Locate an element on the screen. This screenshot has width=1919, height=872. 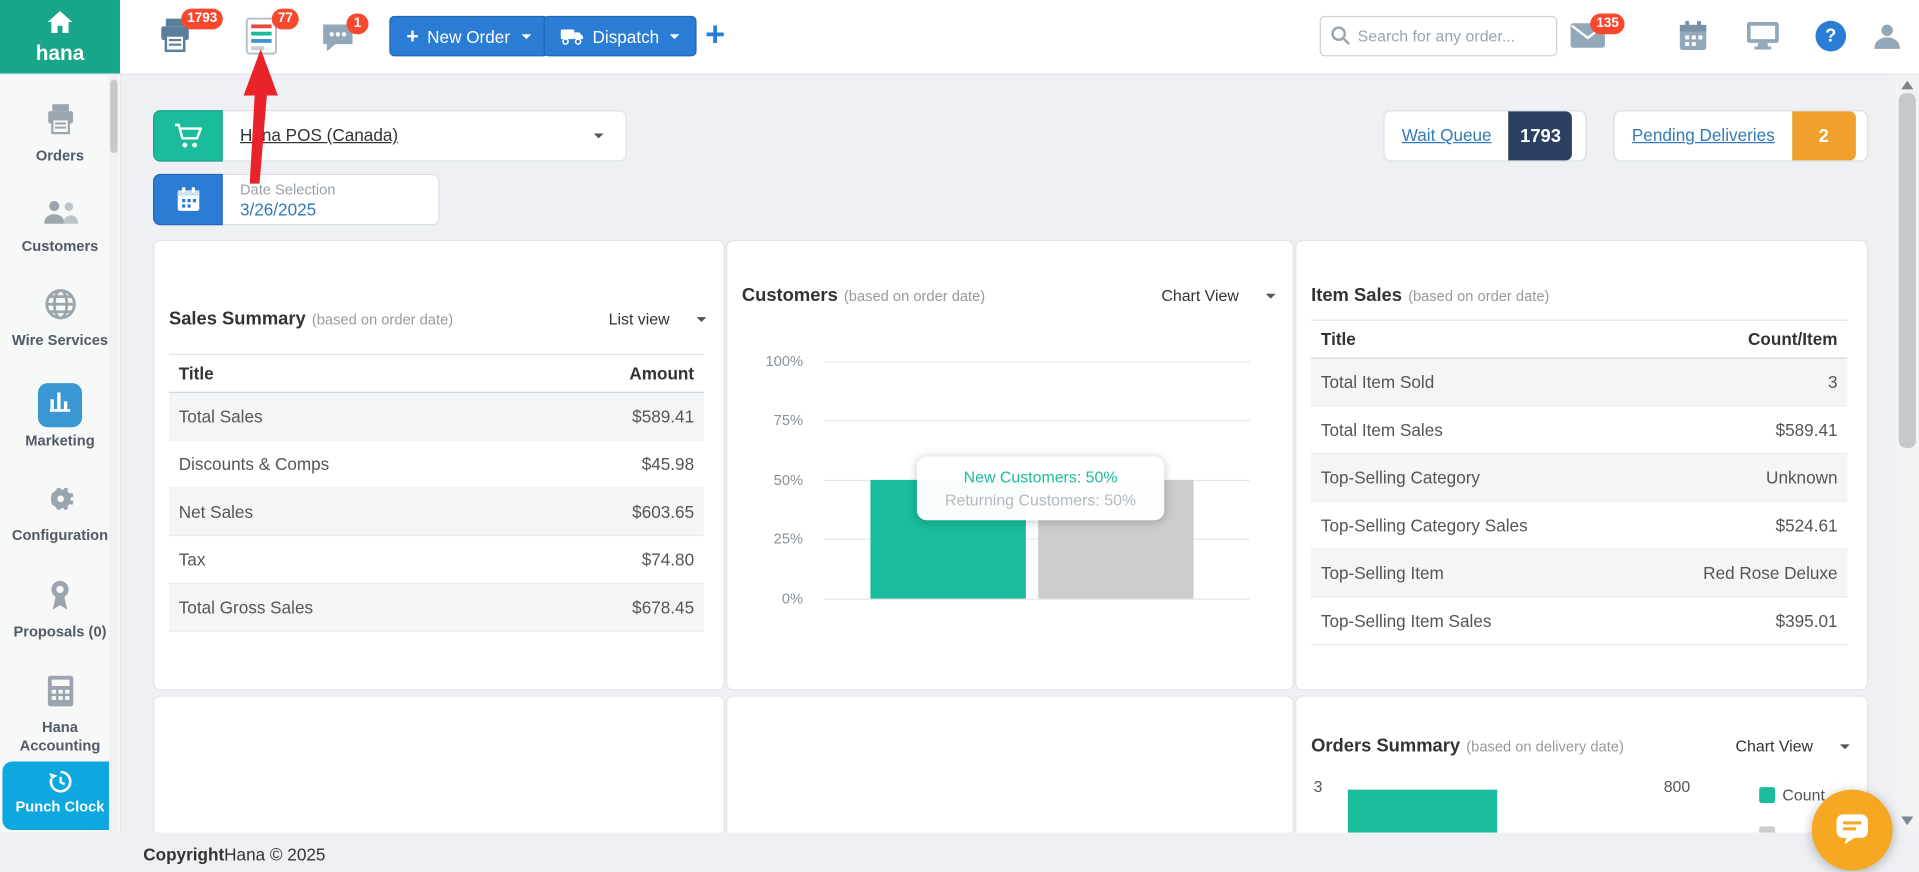
sidebar-label: Orders is located at coordinates (60, 155).